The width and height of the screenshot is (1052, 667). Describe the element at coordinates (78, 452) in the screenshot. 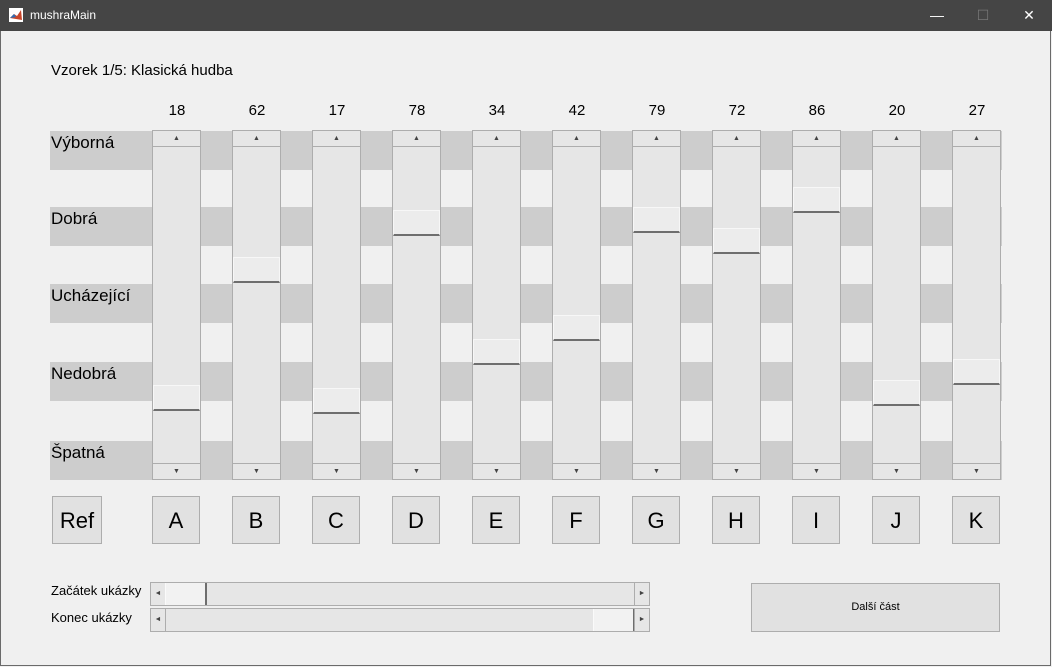

I see `rating-label-bad: Špatná` at that location.